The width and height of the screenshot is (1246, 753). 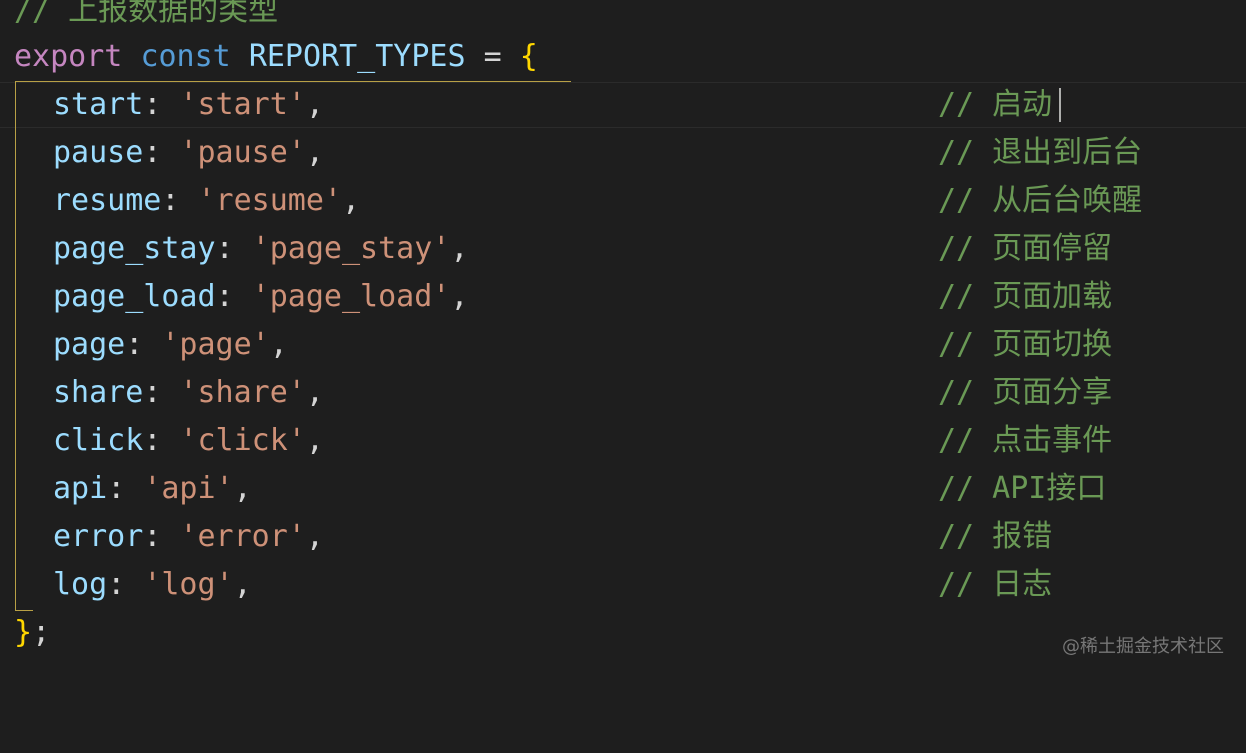 I want to click on code-line-comment: // 上报数据的类型, so click(x=623, y=17).